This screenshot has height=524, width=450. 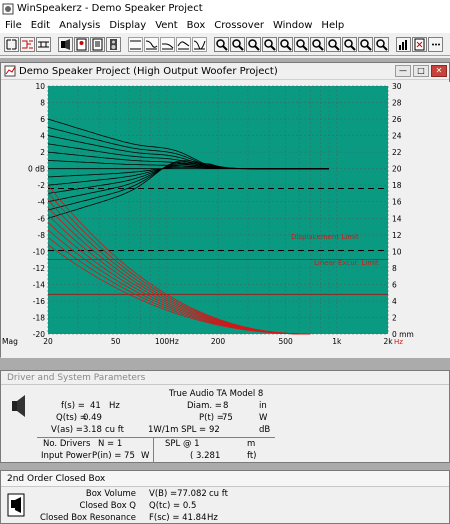 I want to click on x-tick-label: 100Hz, so click(x=167, y=341).